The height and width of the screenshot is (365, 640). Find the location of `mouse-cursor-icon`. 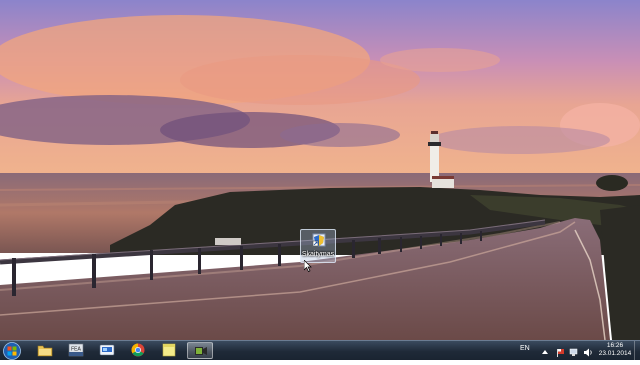

mouse-cursor-icon is located at coordinates (308, 266).